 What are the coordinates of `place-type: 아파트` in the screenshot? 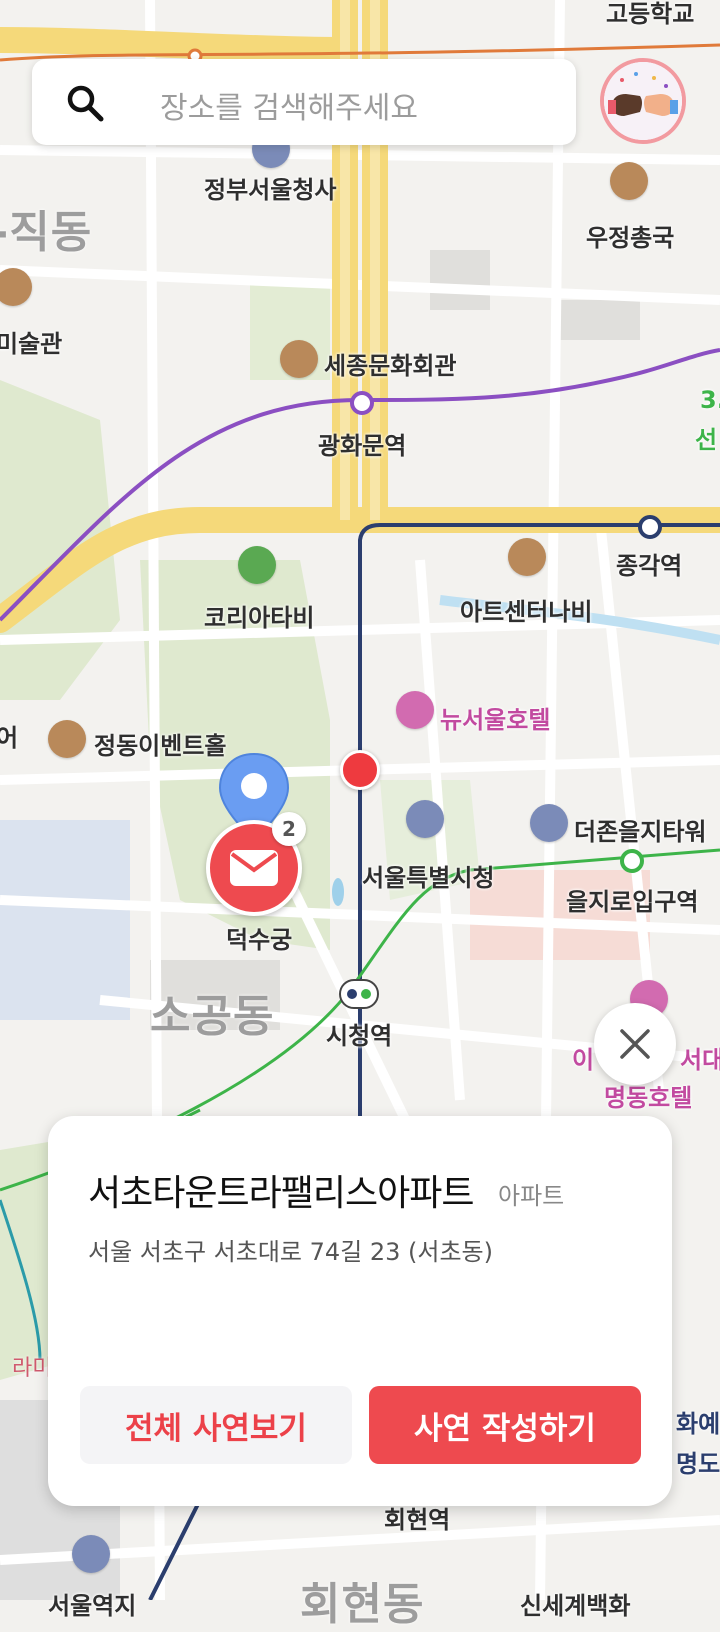 It's located at (531, 1196).